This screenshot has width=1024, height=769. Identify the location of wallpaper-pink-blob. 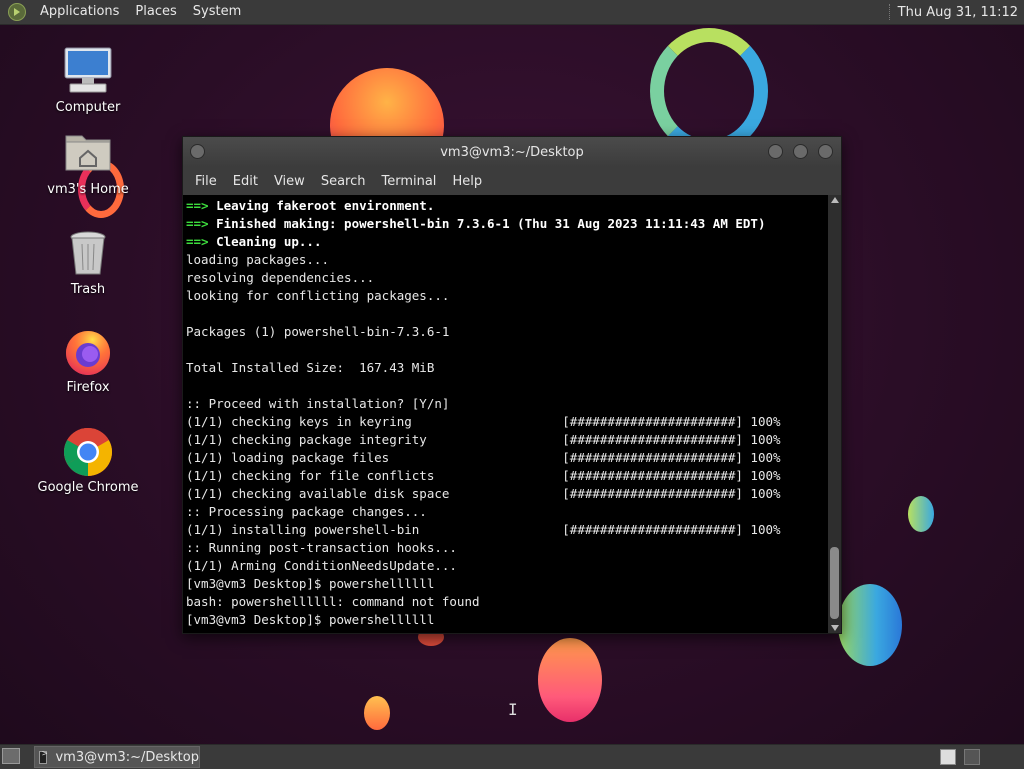
(570, 680).